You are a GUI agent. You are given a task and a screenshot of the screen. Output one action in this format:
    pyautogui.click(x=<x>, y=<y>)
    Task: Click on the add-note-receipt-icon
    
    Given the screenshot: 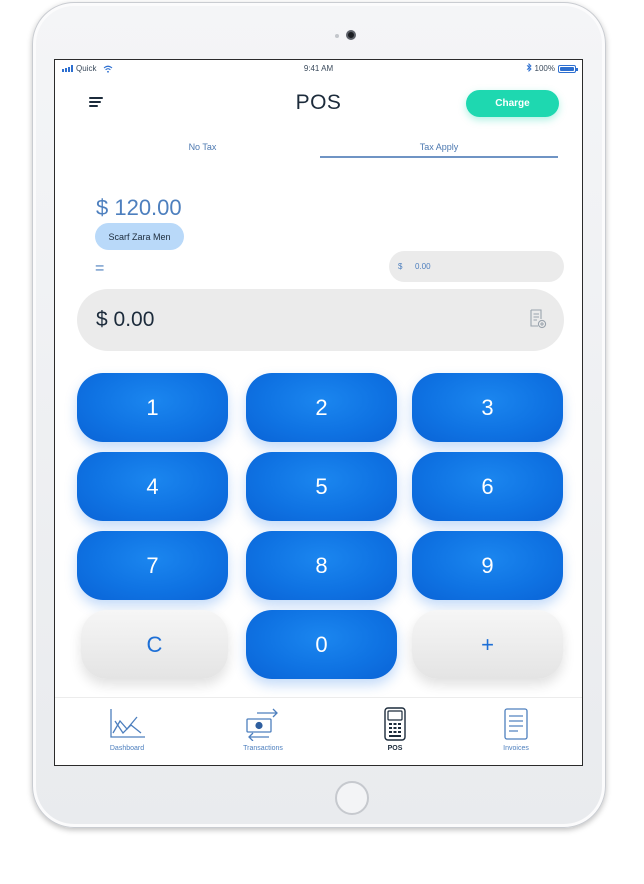 What is the action you would take?
    pyautogui.click(x=538, y=319)
    